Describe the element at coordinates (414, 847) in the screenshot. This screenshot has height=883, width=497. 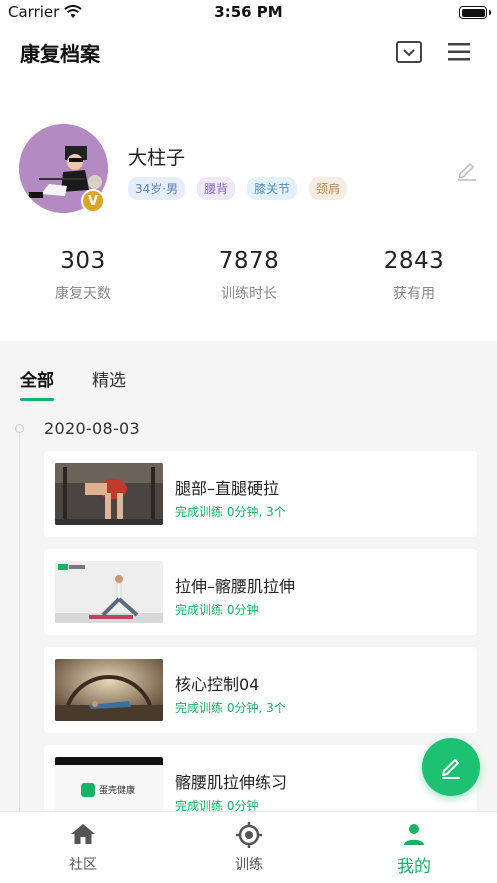
I see `tabbar-item-mine: 我的` at that location.